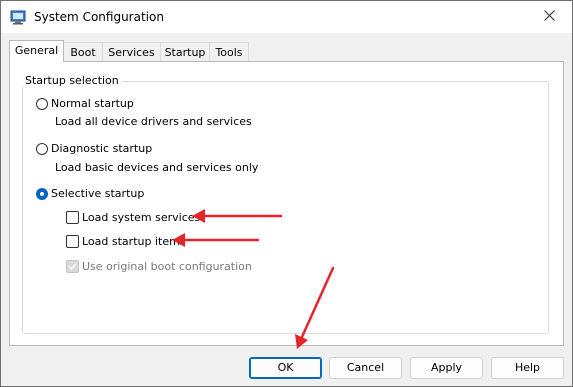 The height and width of the screenshot is (387, 573). I want to click on normal-startup-description: Load all device drivers and services, so click(153, 121).